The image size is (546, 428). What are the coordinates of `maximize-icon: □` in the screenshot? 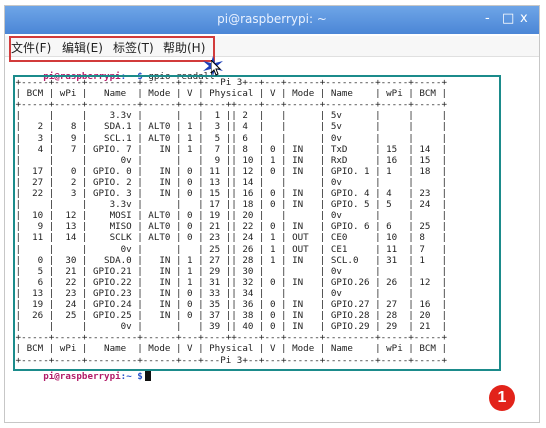 It's located at (508, 18).